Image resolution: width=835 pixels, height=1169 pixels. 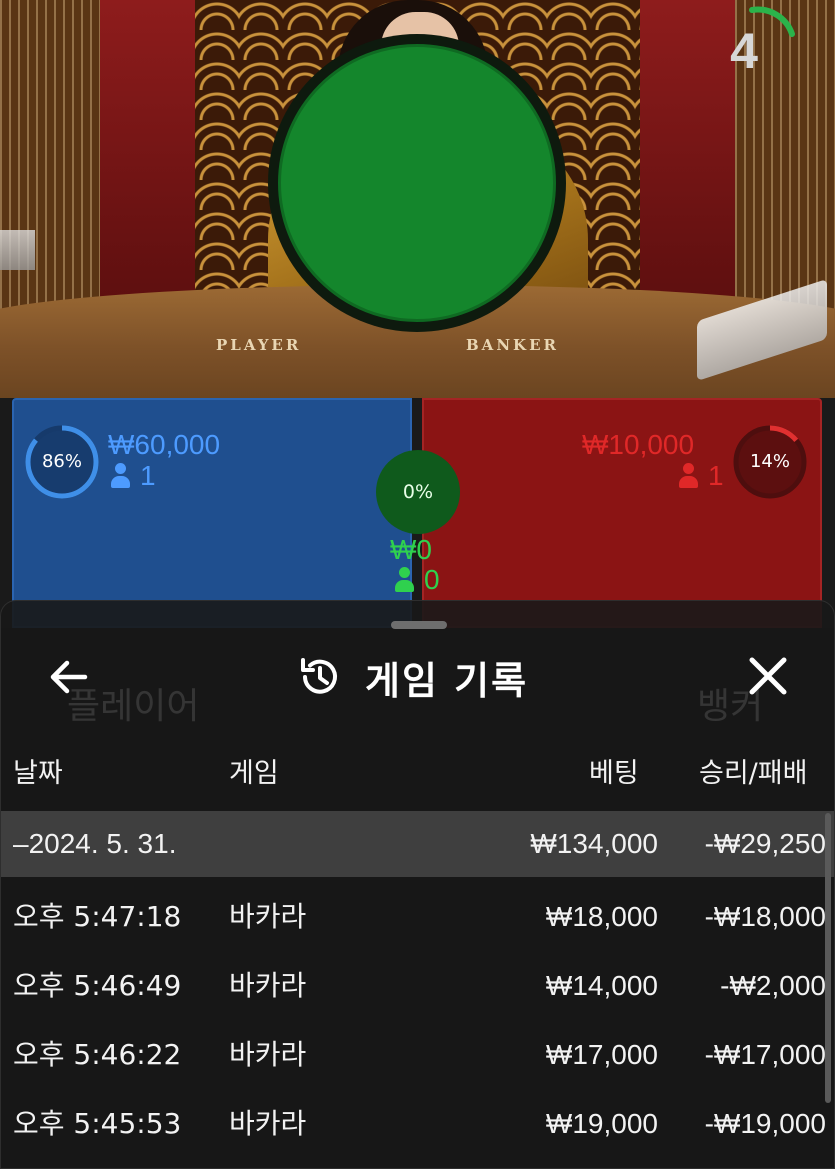 I want to click on history-row: 오후 5:45:53 바카라 ₩19,000 -₩19,000, so click(x=417, y=1124).